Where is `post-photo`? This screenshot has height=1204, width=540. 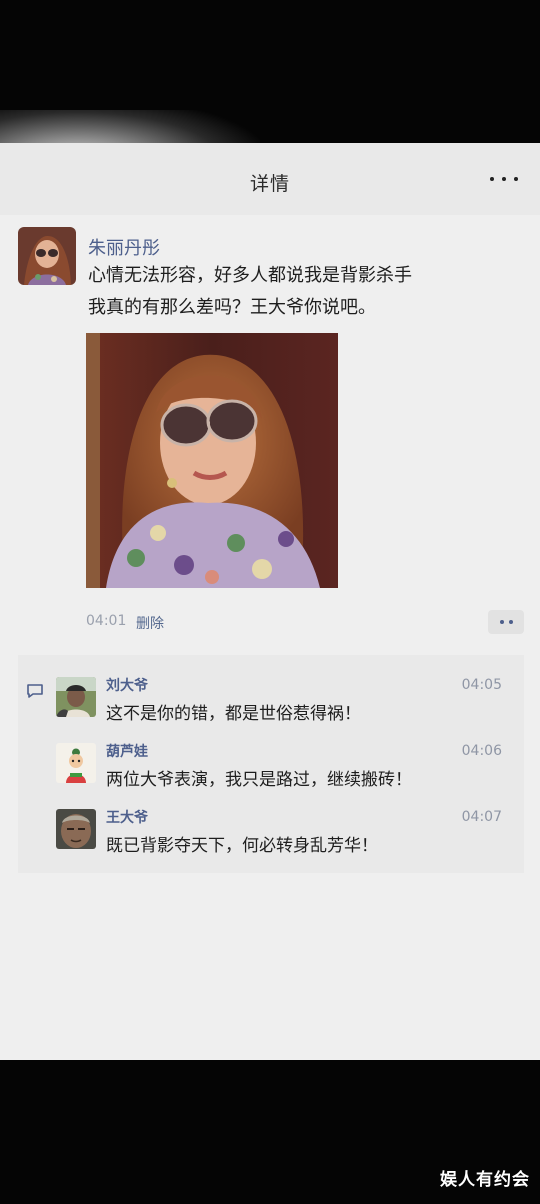
post-photo is located at coordinates (212, 460).